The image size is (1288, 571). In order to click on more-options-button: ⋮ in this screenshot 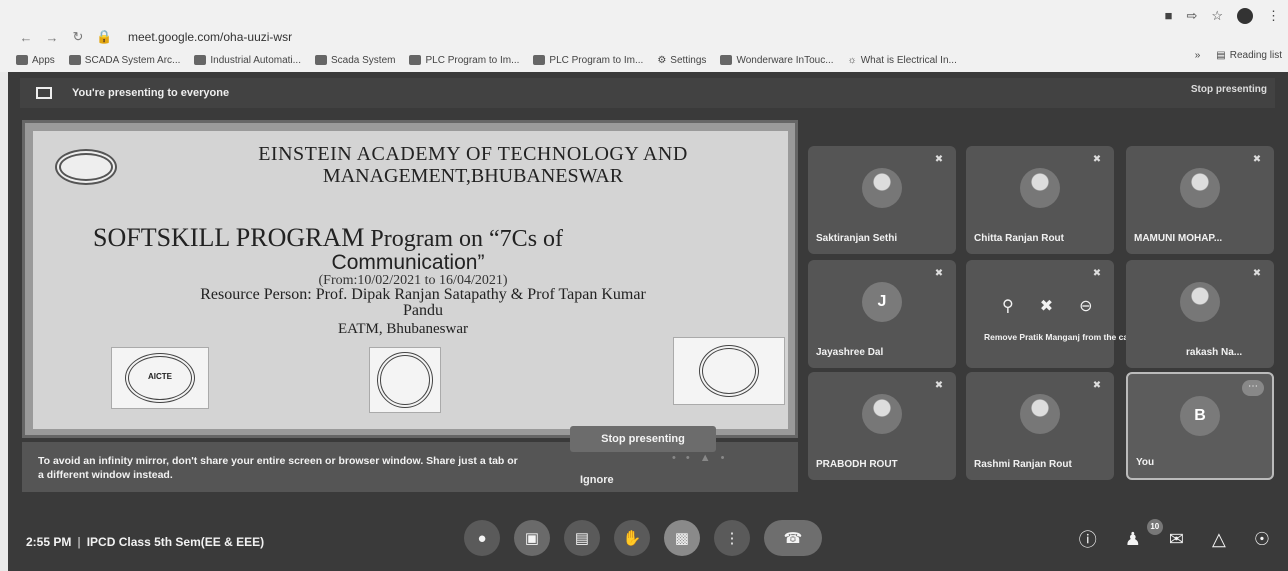, I will do `click(732, 538)`.